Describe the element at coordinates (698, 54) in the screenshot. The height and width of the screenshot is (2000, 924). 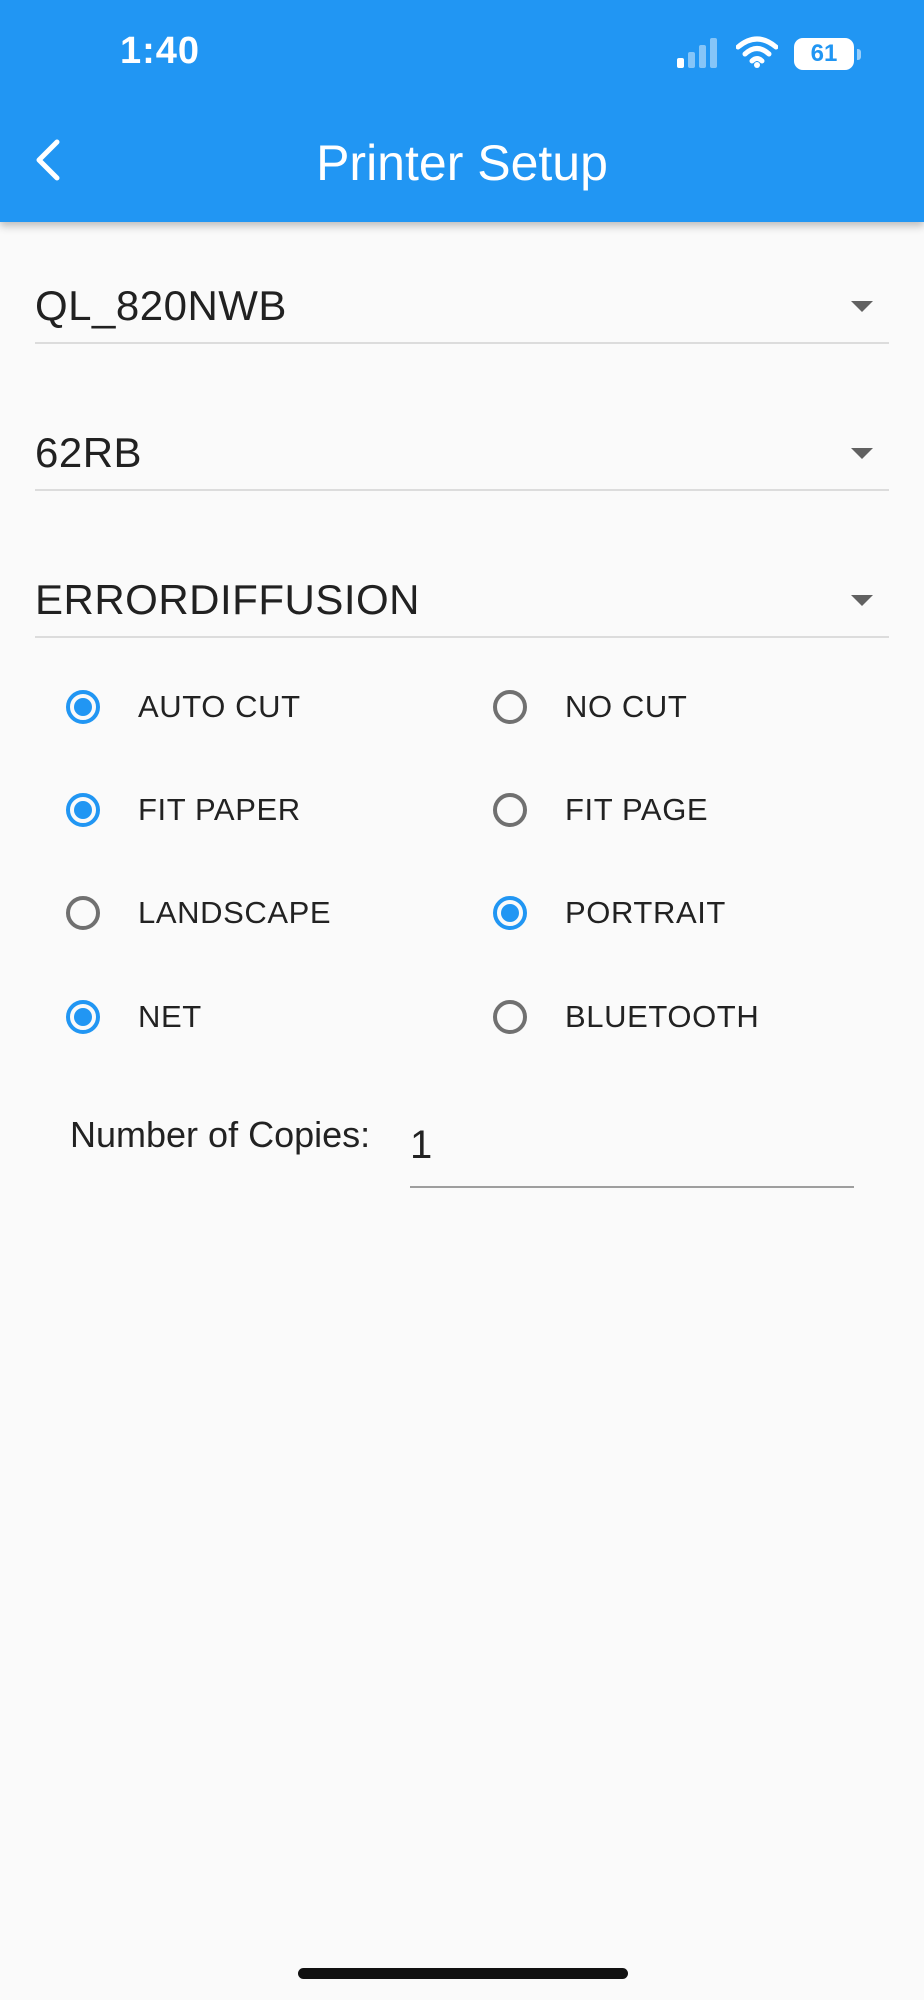
I see `cellular-signal-icon` at that location.